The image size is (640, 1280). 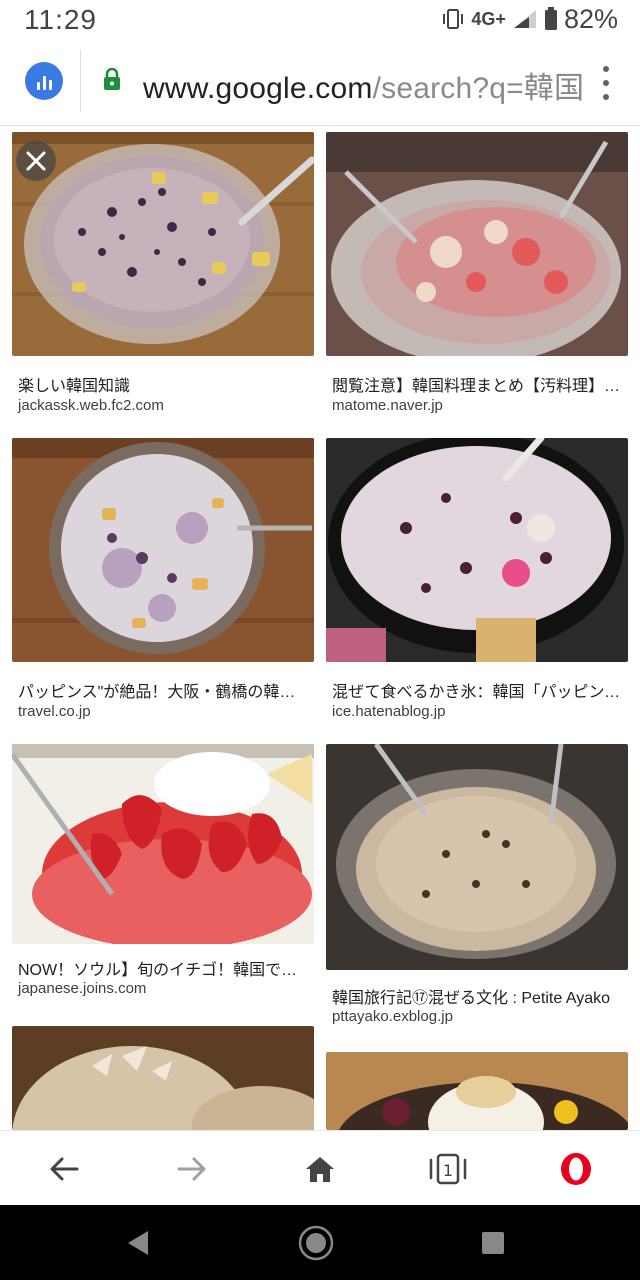 What do you see at coordinates (478, 690) in the screenshot?
I see `result-caption: 混ぜて食べるかき氷：韓国「パッピンス」 - ice` at bounding box center [478, 690].